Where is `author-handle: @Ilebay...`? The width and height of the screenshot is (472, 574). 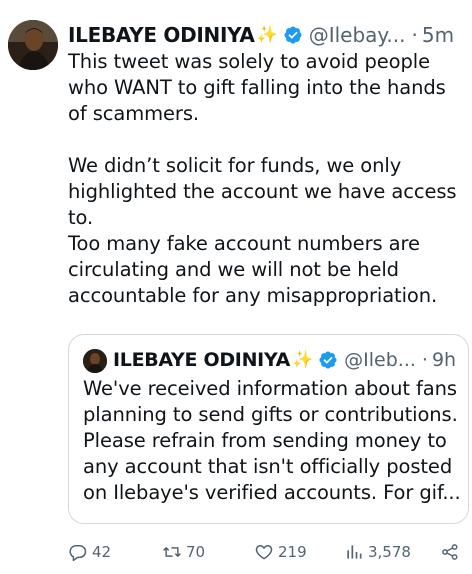
author-handle: @Ilebay... is located at coordinates (357, 35).